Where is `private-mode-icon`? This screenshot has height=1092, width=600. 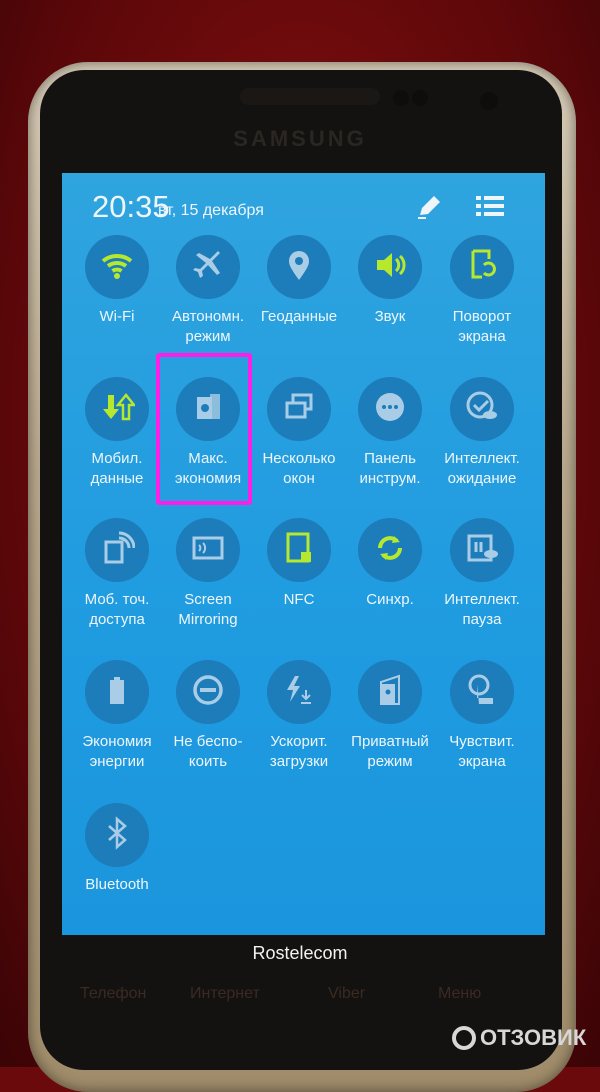 private-mode-icon is located at coordinates (390, 692).